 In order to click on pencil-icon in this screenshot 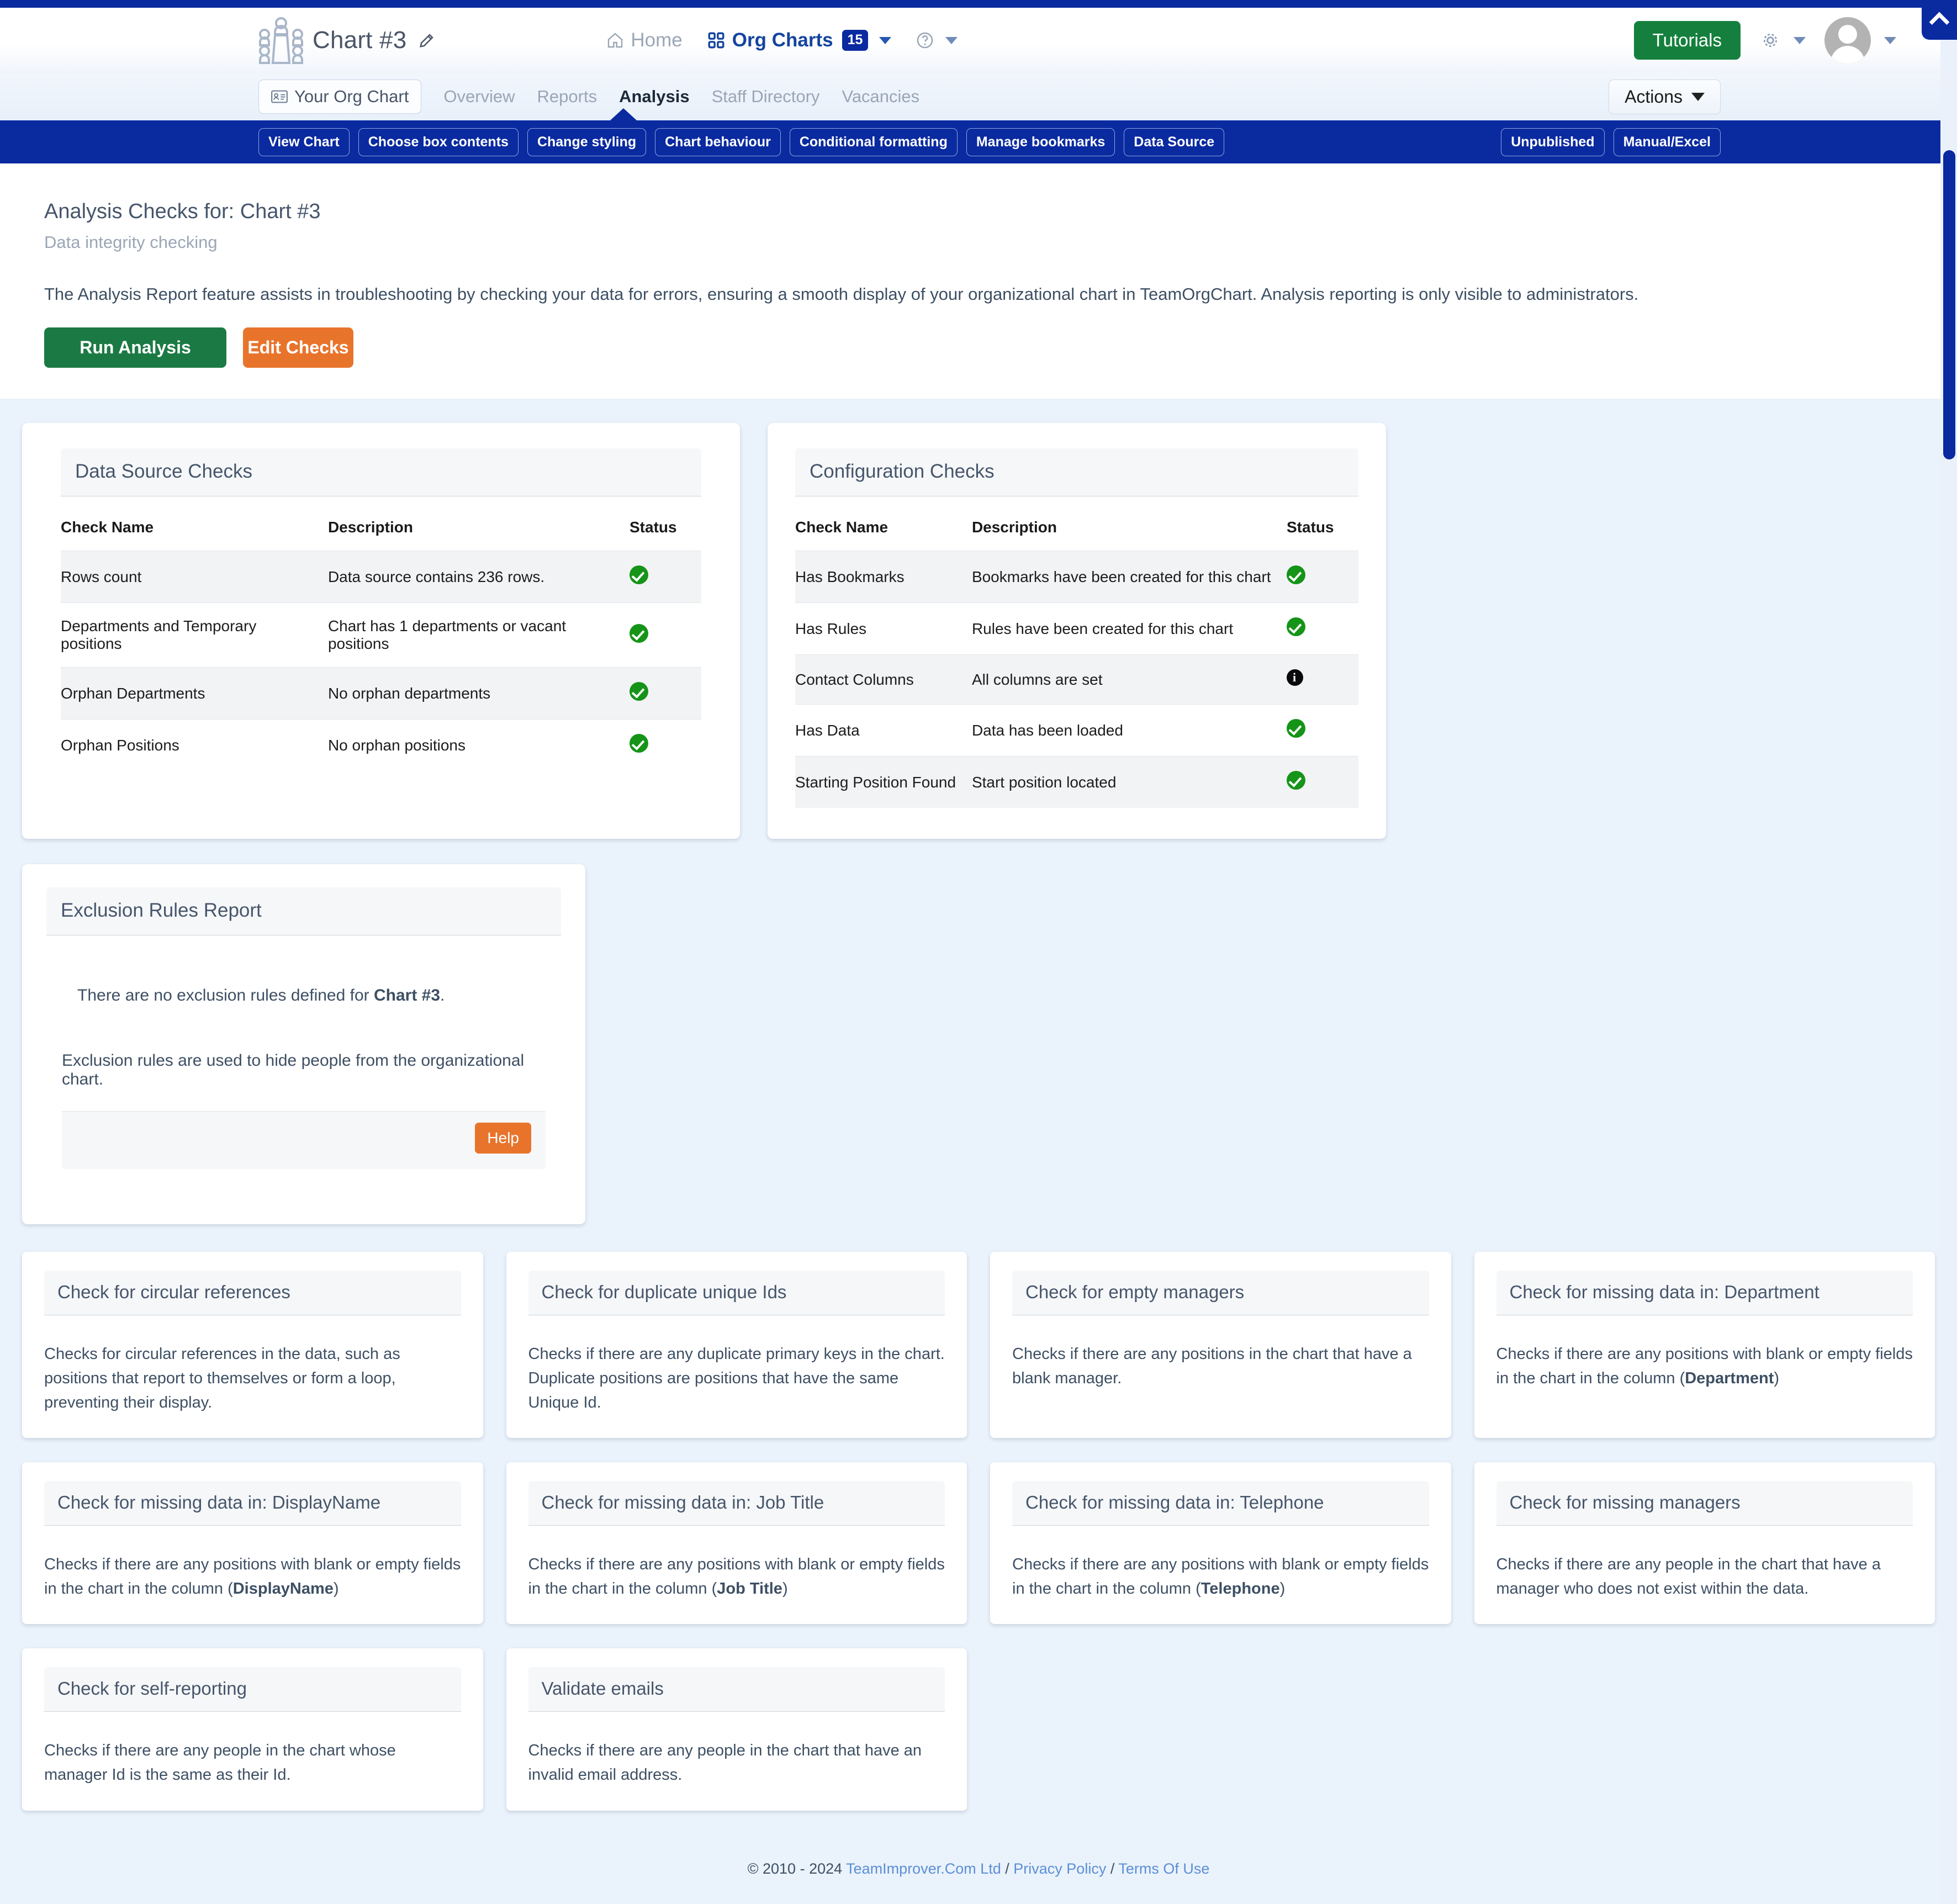, I will do `click(427, 40)`.